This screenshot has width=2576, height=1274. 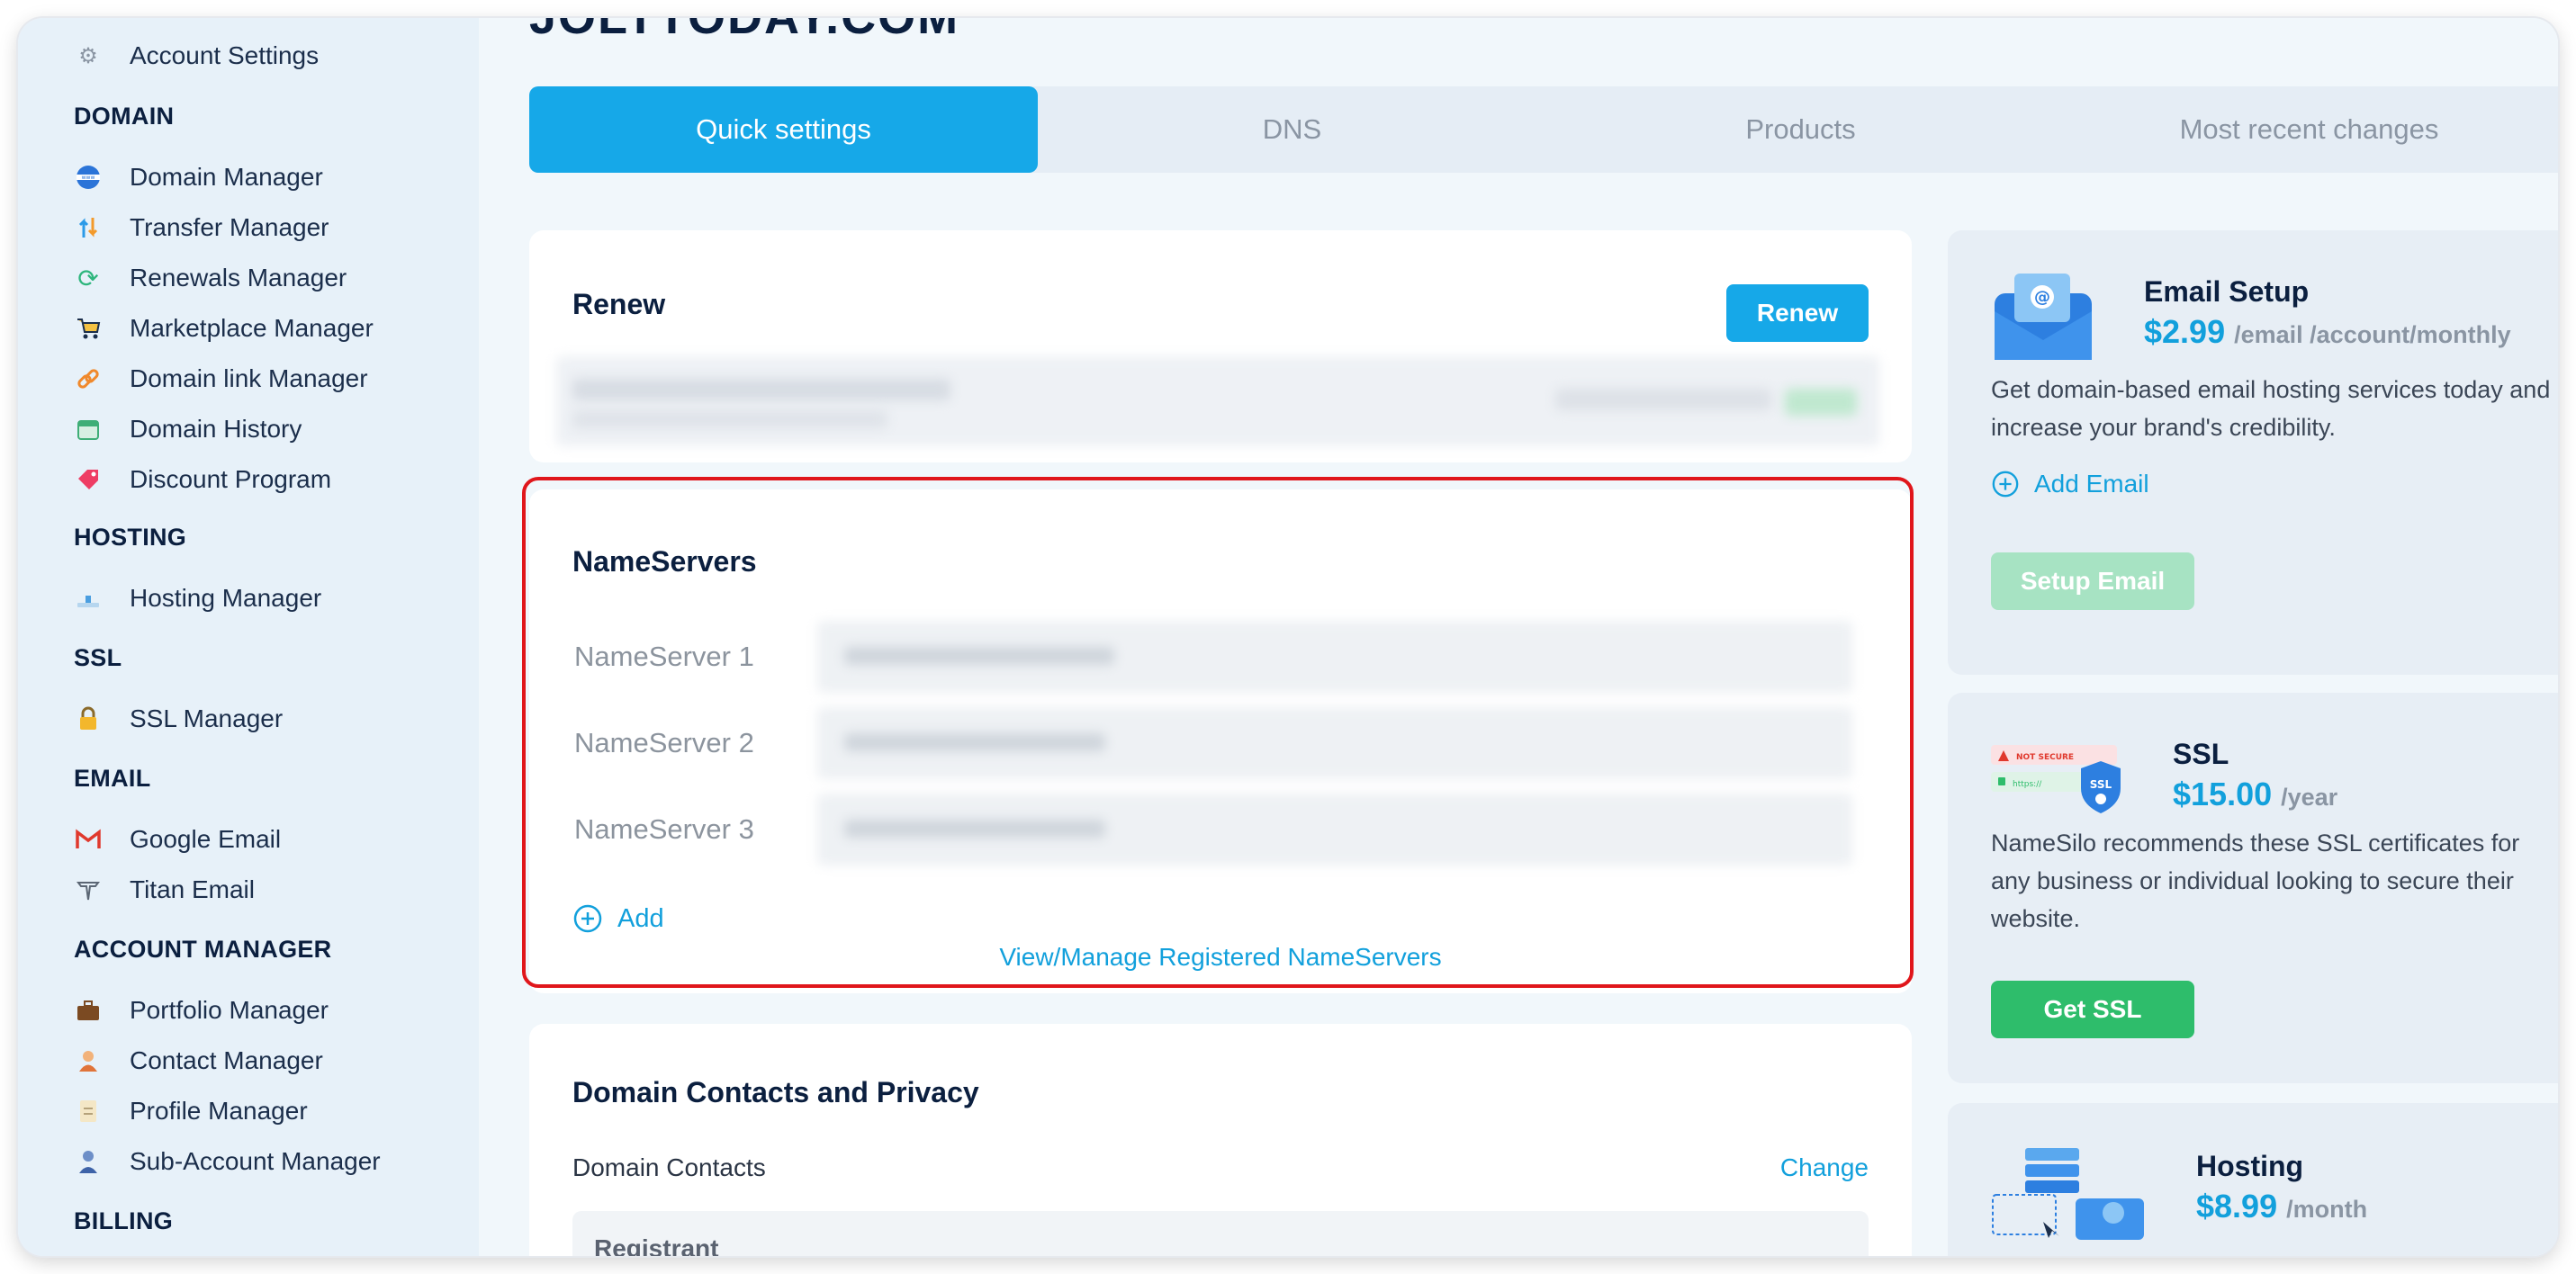 What do you see at coordinates (2309, 797) in the screenshot?
I see `ssl-price-unit: /year` at bounding box center [2309, 797].